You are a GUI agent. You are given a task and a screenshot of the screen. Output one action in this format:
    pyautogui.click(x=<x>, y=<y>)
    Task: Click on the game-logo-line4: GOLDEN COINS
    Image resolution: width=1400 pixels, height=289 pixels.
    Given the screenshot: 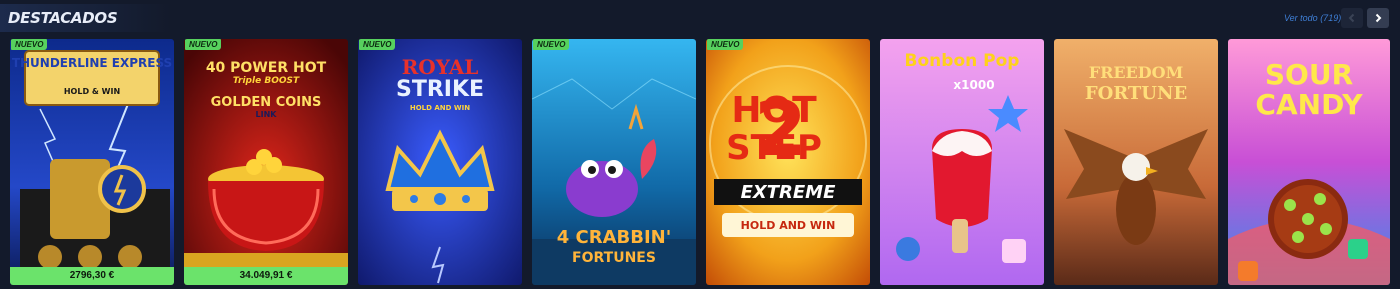 What is the action you would take?
    pyautogui.click(x=266, y=102)
    